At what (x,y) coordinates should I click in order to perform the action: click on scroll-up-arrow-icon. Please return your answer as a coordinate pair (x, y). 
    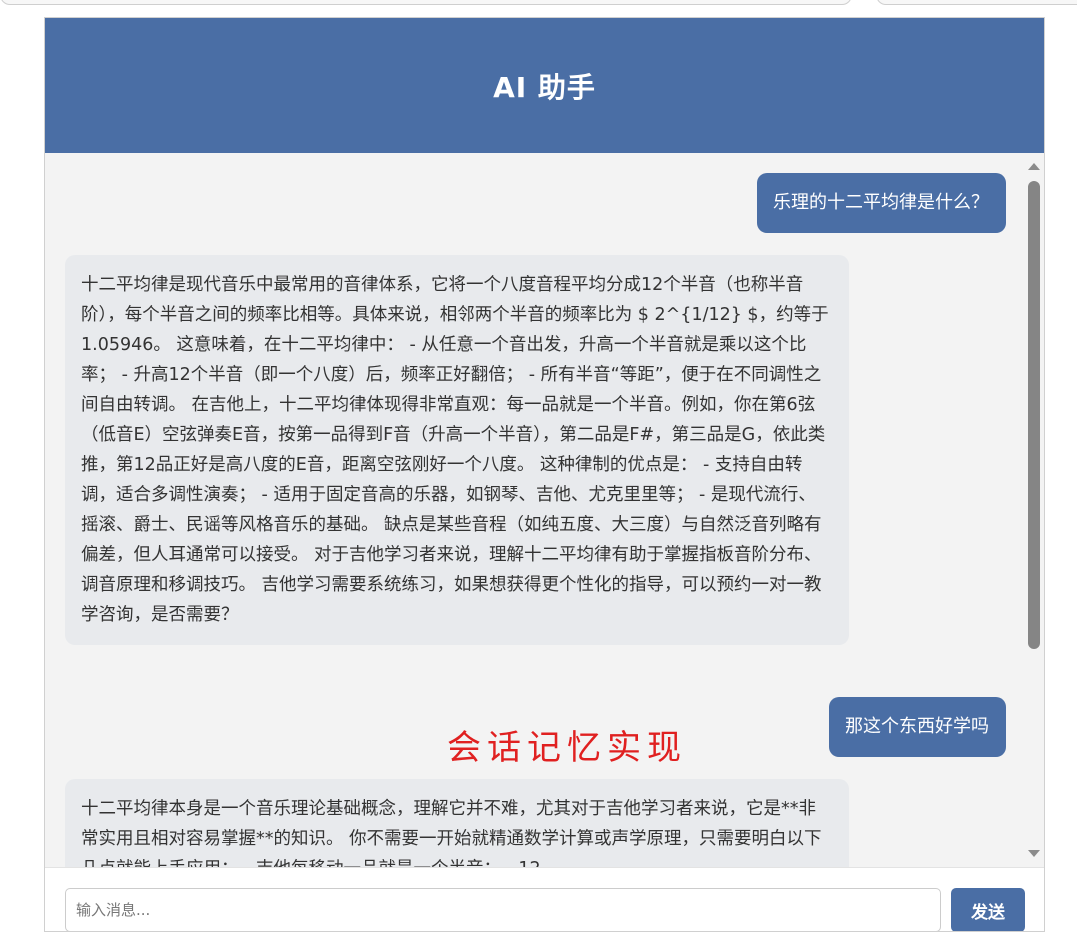
    Looking at the image, I should click on (1034, 166).